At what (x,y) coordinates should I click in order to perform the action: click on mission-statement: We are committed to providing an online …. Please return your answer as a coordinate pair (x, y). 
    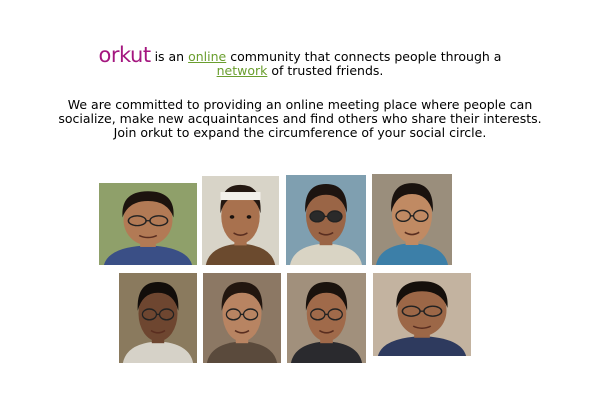
    Looking at the image, I should click on (300, 118).